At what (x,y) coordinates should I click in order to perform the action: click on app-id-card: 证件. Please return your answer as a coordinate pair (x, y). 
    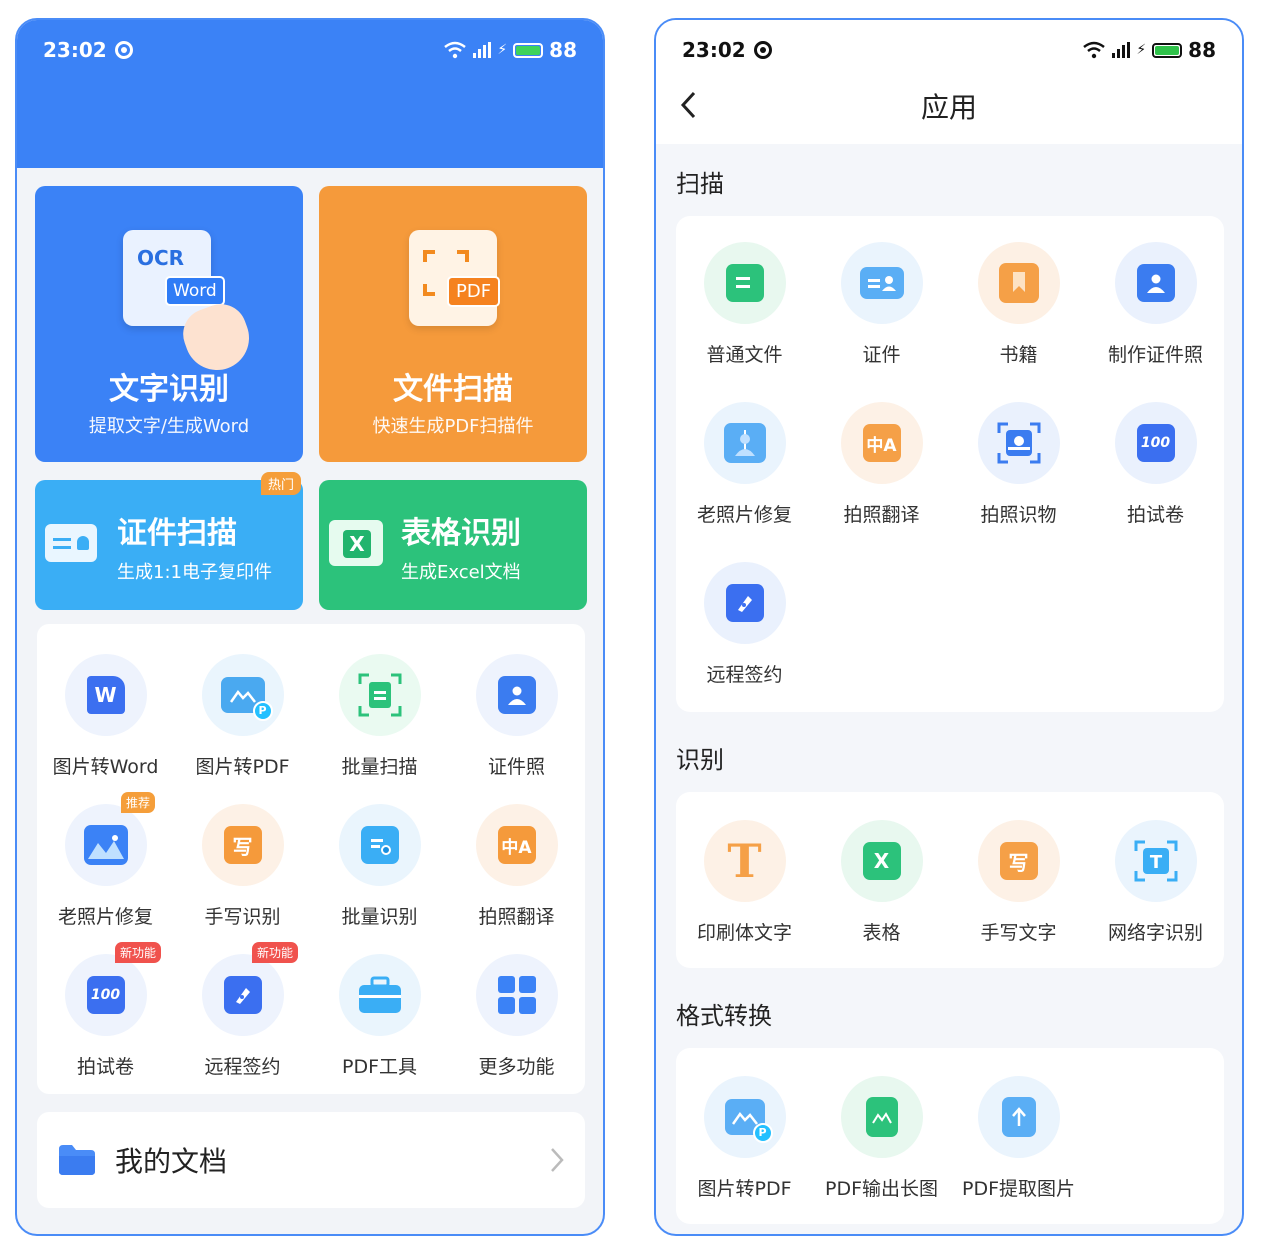
    Looking at the image, I should click on (881, 304).